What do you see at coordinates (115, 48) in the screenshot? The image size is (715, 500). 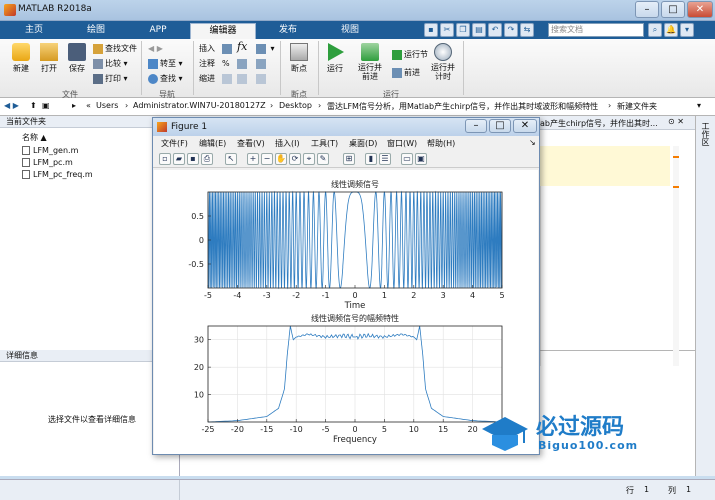 I see `find-files-button: 查找文件` at bounding box center [115, 48].